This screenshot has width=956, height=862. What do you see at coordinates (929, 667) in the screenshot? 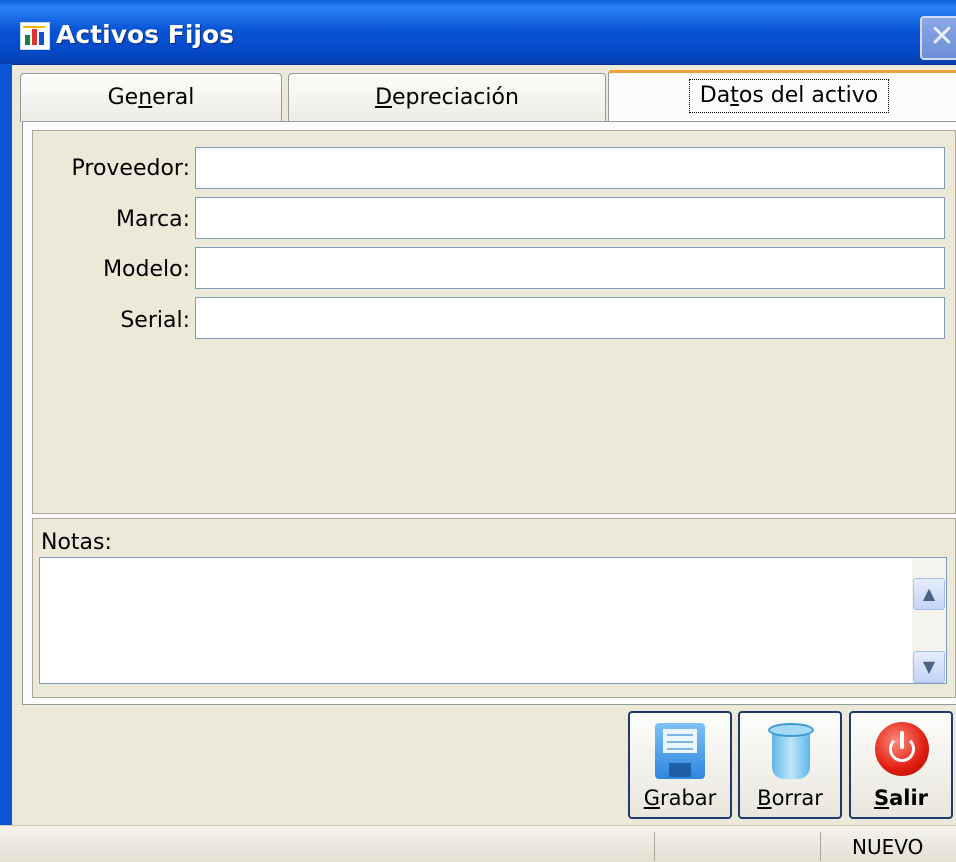
I see `scroll-down-icon: ▼` at bounding box center [929, 667].